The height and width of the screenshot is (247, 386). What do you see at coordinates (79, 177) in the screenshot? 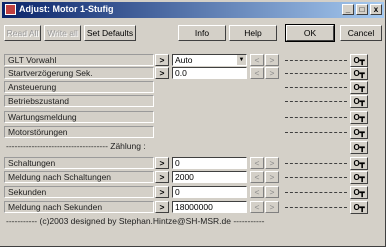
I see `row-label-meldung-nach-schaltungen: Meldung nach Schaltungen` at bounding box center [79, 177].